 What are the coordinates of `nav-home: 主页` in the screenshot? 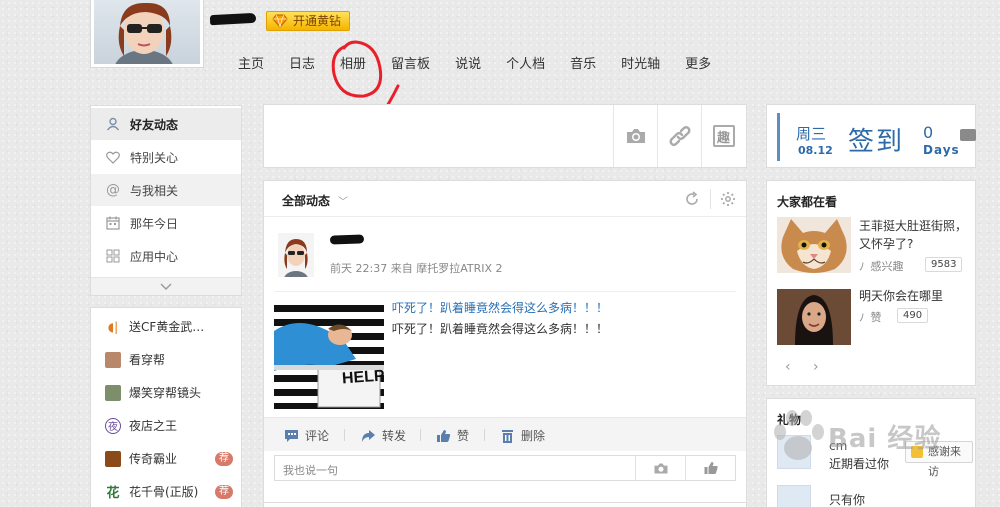 It's located at (251, 65).